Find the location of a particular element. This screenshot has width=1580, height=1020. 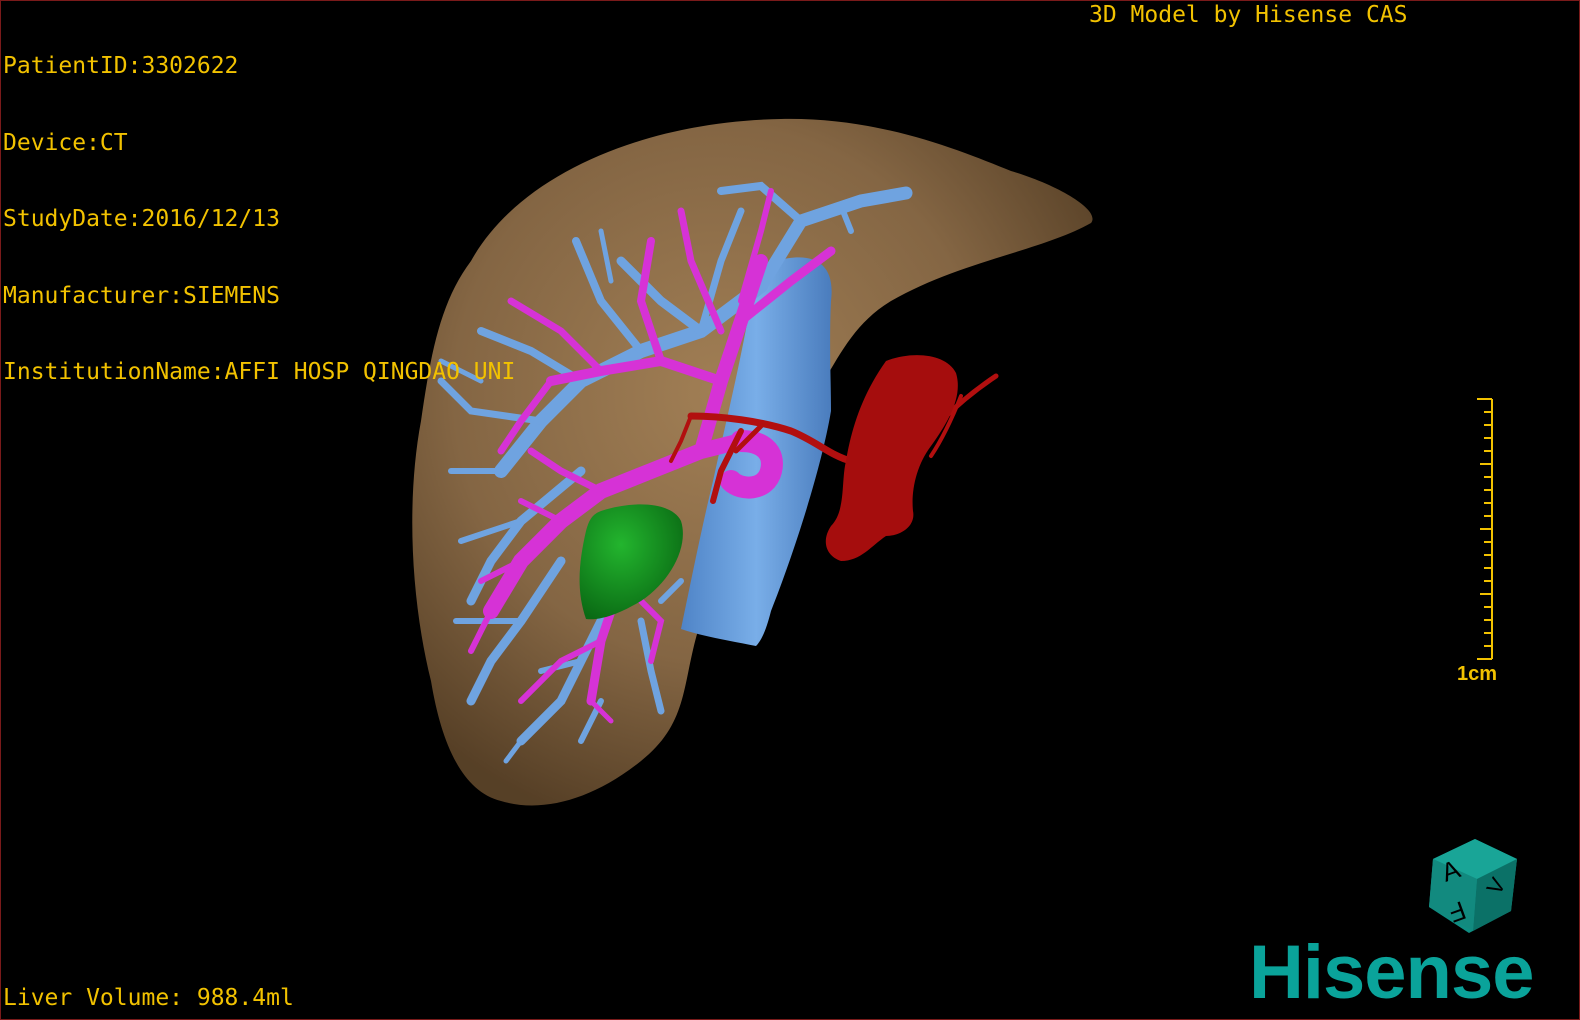

hisense-logo: Hisense is located at coordinates (1391, 973).